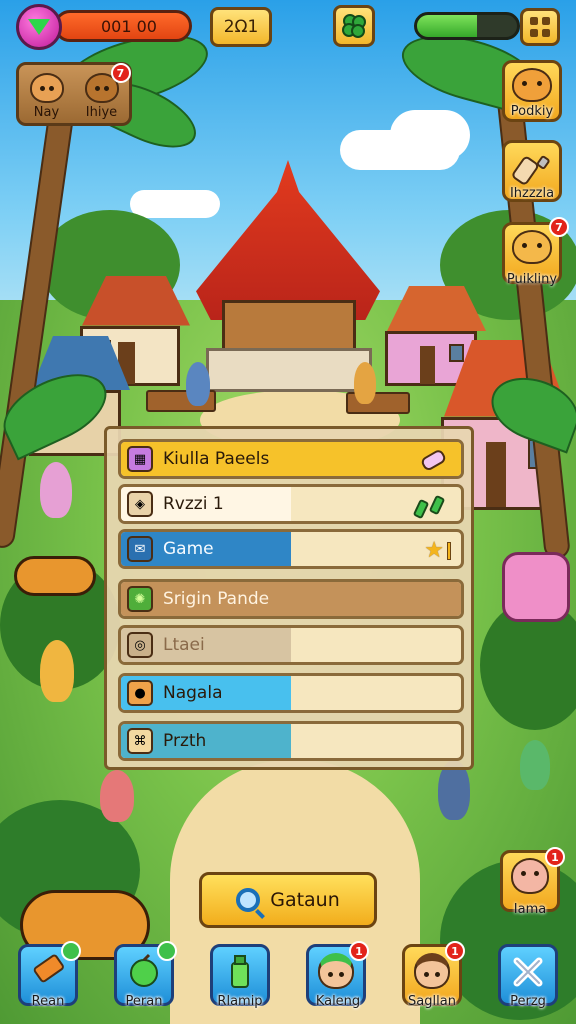 The image size is (576, 1024). I want to click on friend-ihiye: Ihiye 7, so click(107, 91).